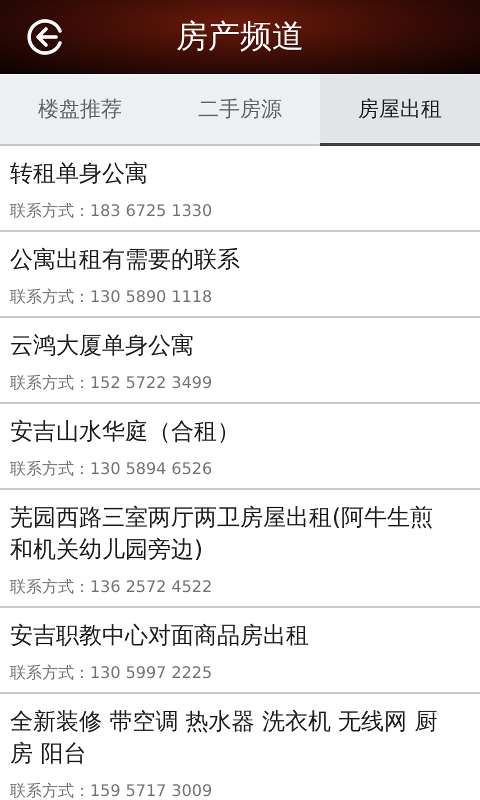 Image resolution: width=480 pixels, height=800 pixels. What do you see at coordinates (112, 673) in the screenshot?
I see `contact-info: 联系方式：130 5997 2225` at bounding box center [112, 673].